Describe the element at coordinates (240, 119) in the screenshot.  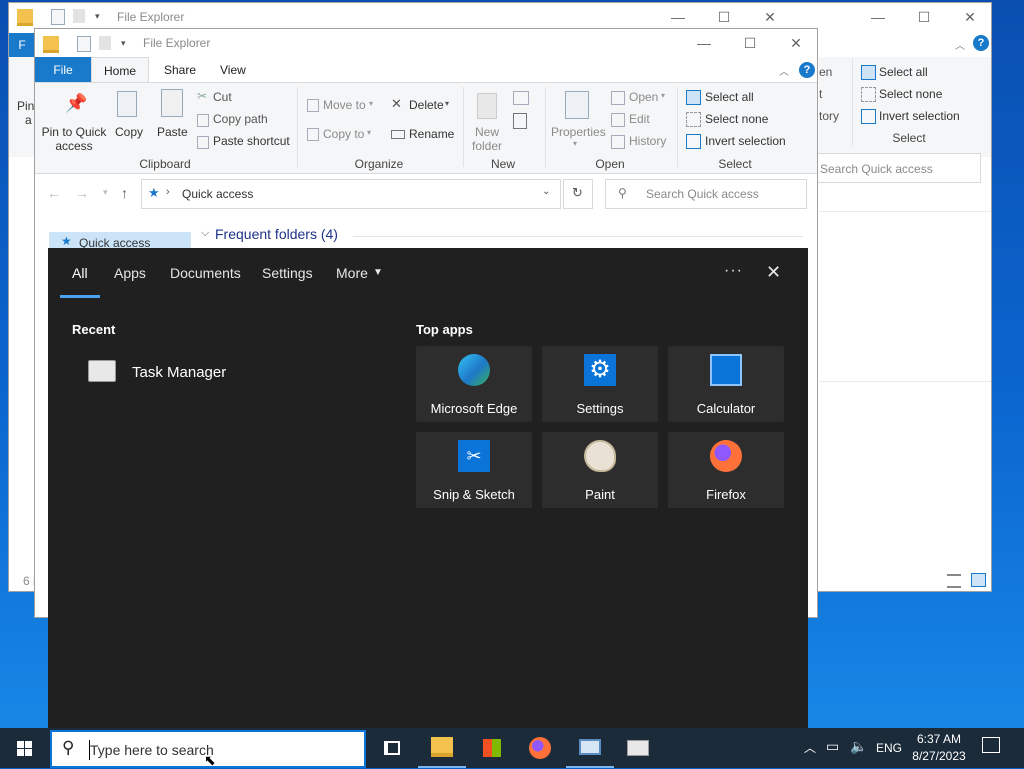
I see `copy-path-button: Copy path` at that location.